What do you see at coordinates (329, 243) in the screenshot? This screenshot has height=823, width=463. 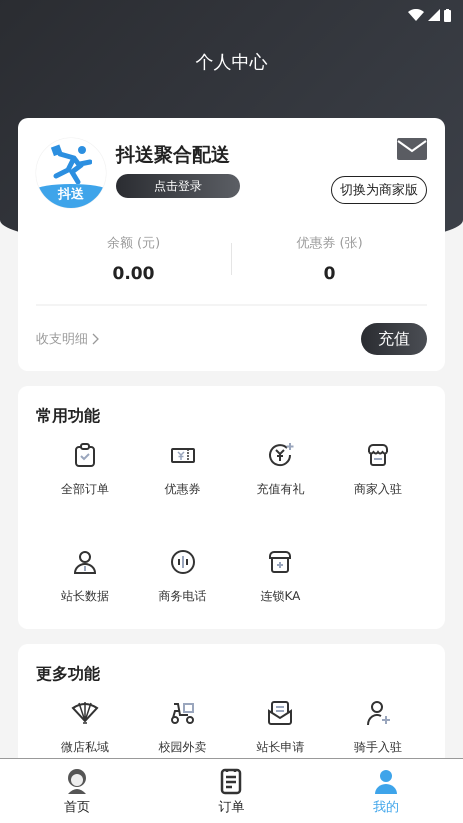 I see `stat-label: 优惠券 (张)` at bounding box center [329, 243].